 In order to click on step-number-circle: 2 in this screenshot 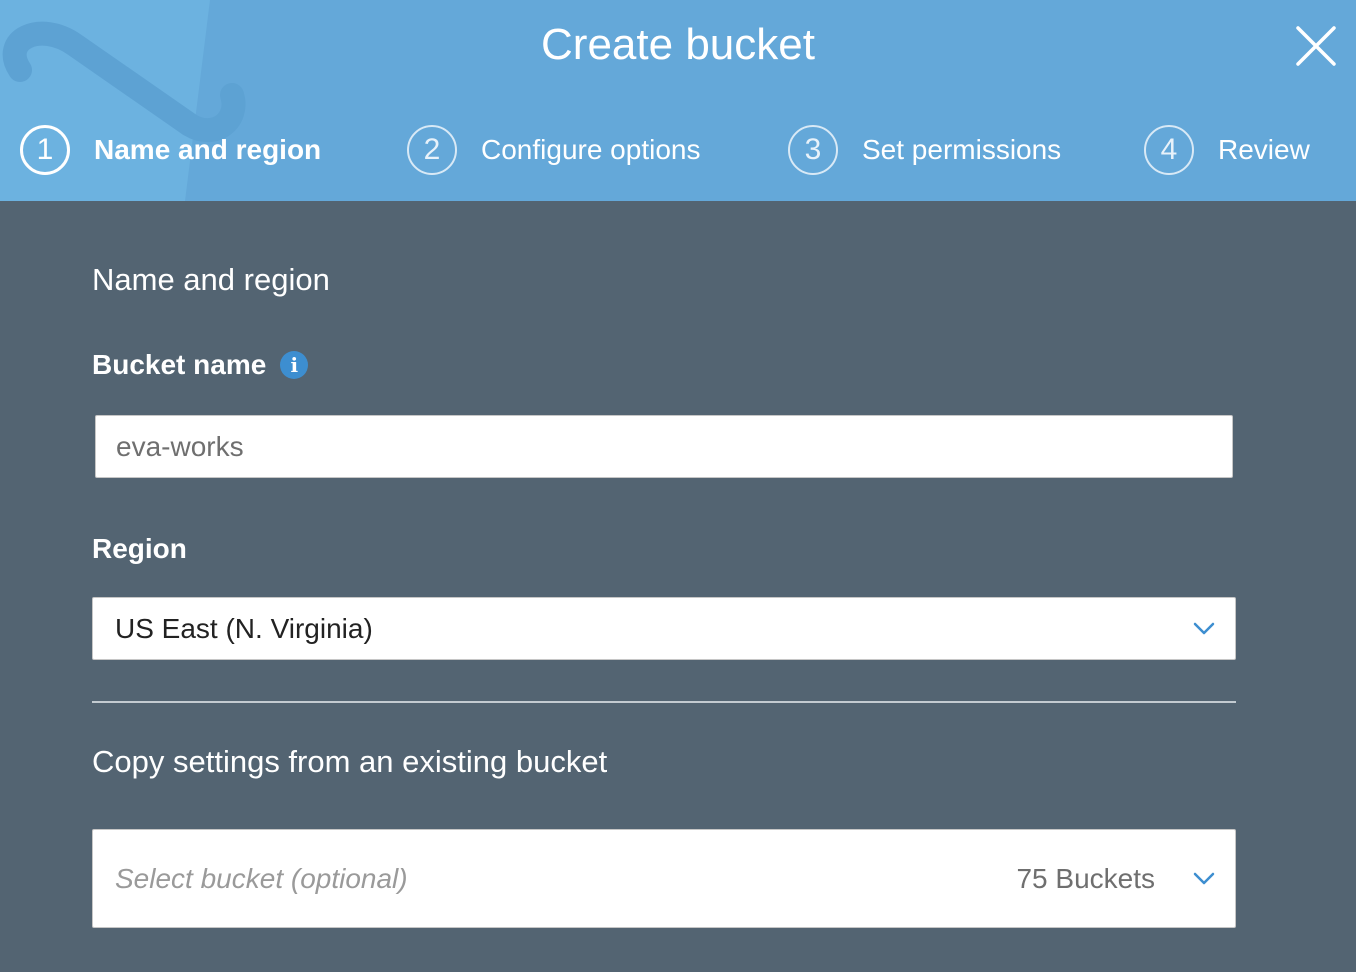, I will do `click(432, 150)`.